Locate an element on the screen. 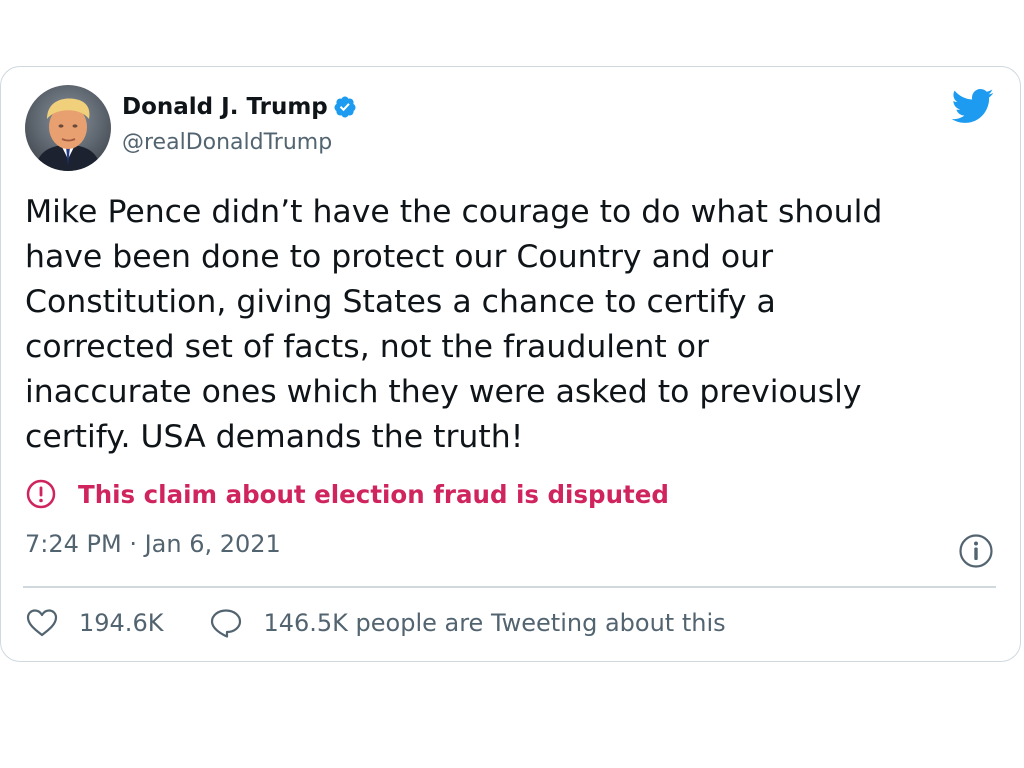 Image resolution: width=1024 pixels, height=768 pixels. avatar-image is located at coordinates (68, 128).